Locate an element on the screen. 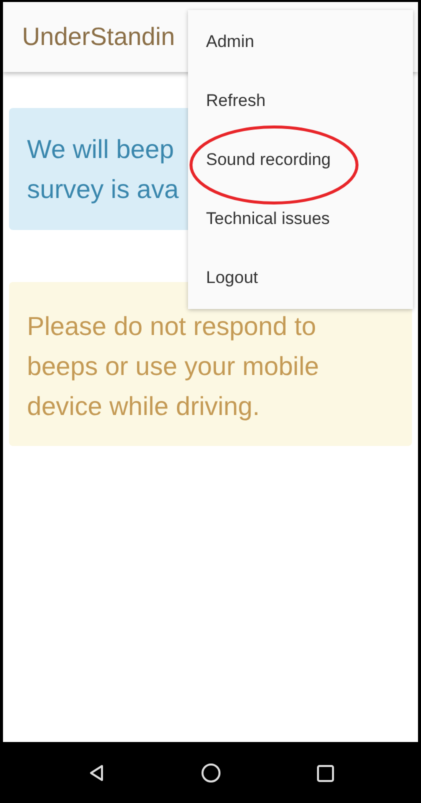 This screenshot has height=803, width=421. home-icon is located at coordinates (211, 773).